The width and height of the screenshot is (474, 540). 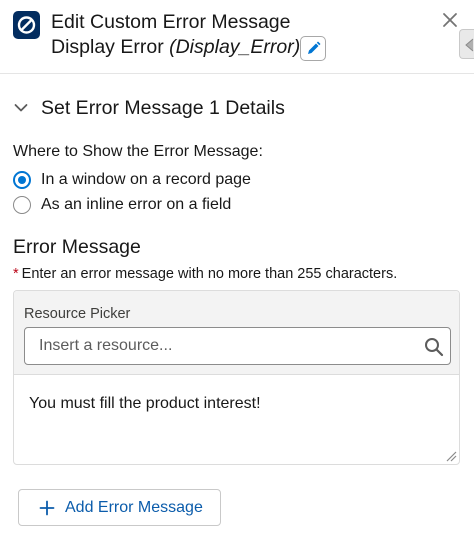 What do you see at coordinates (434, 347) in the screenshot?
I see `search-icon` at bounding box center [434, 347].